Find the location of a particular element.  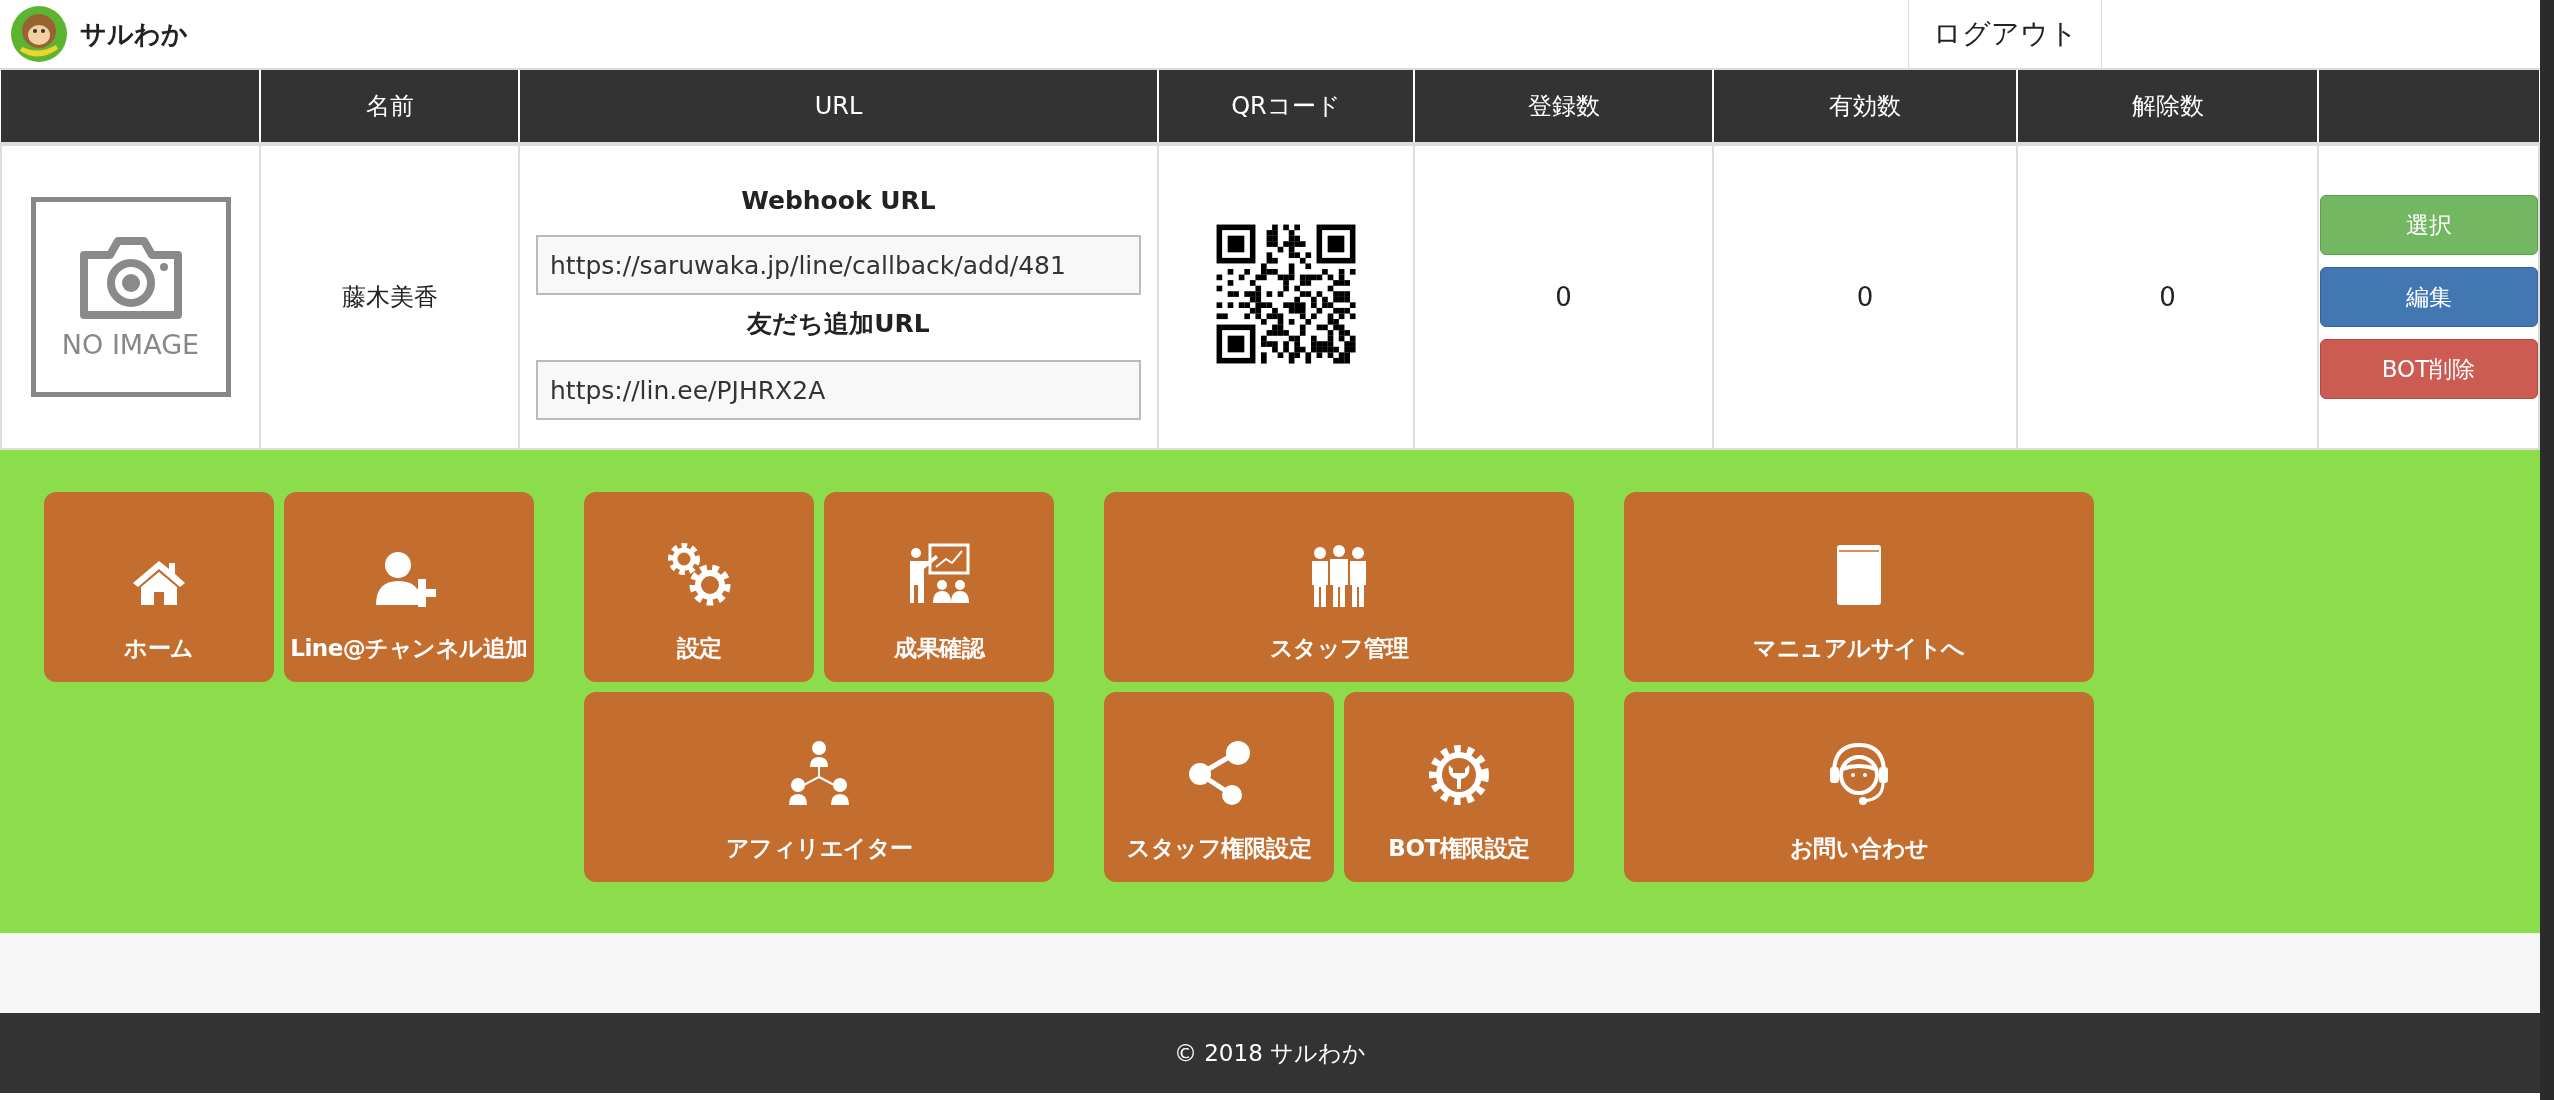

webhook-url-label: Webhook URL is located at coordinates (838, 200).